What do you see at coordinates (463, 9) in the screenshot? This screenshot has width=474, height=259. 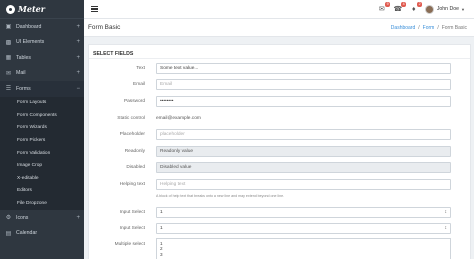 I see `chevron-down-icon: ▼` at bounding box center [463, 9].